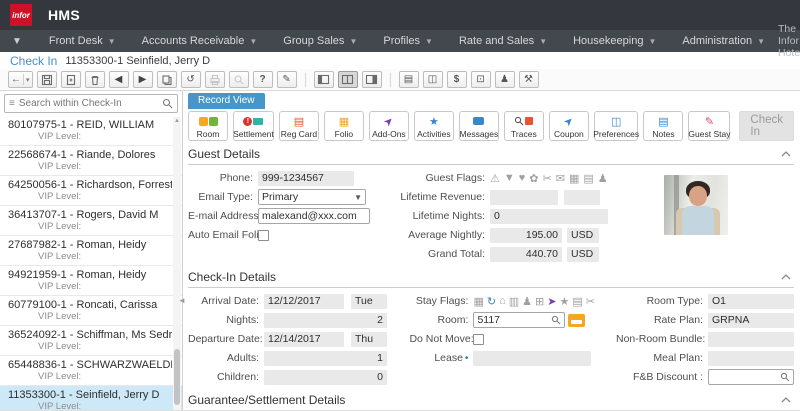 Image resolution: width=800 pixels, height=411 pixels. I want to click on section-title: Check-In Details, so click(232, 277).